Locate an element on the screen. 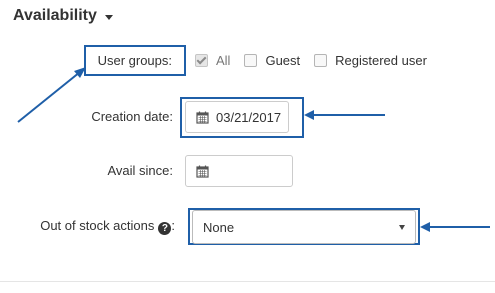 This screenshot has width=495, height=293. avail-since-label: Avail since: is located at coordinates (140, 170).